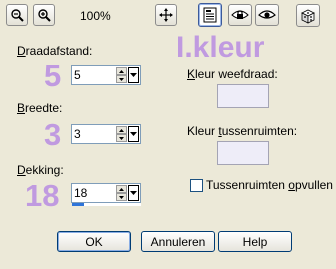  I want to click on breedte-annotation: 3, so click(53, 134).